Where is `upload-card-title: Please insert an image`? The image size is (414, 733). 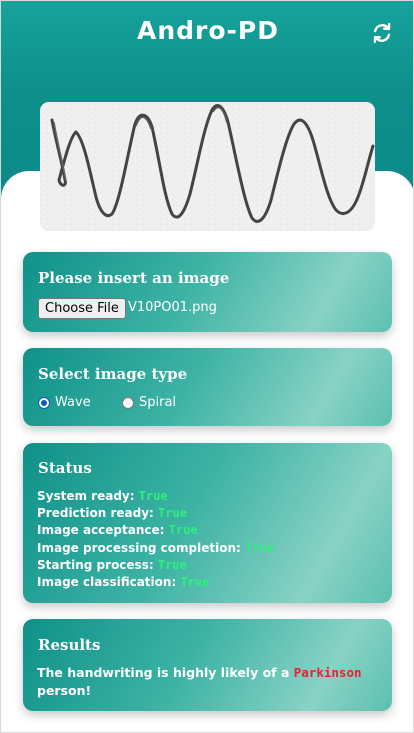
upload-card-title: Please insert an image is located at coordinates (134, 278).